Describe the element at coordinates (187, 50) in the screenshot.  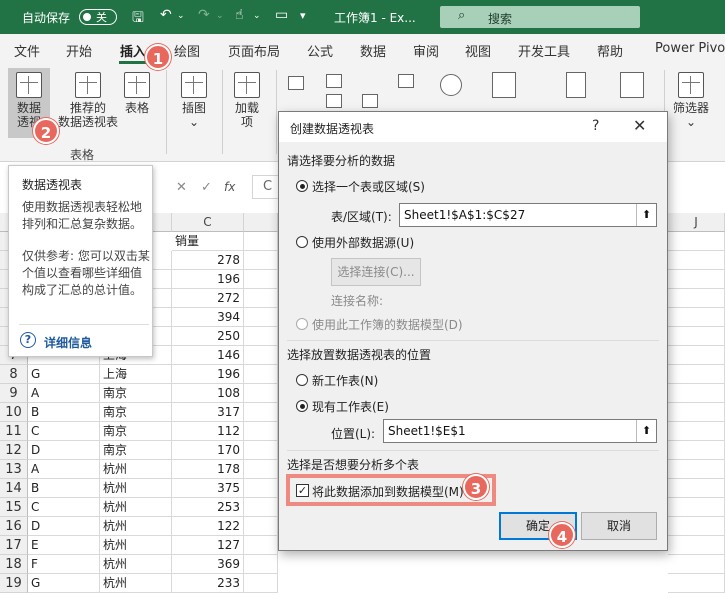
I see `tab-draw: 绘图` at that location.